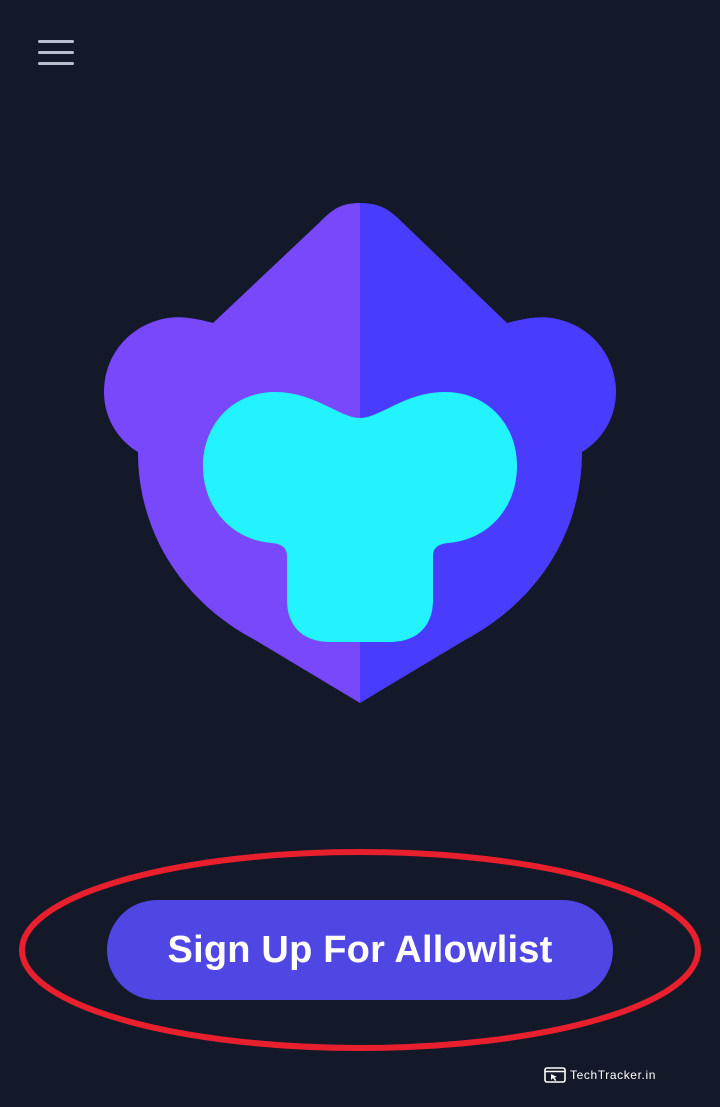 This screenshot has height=1107, width=720. What do you see at coordinates (555, 1075) in the screenshot?
I see `browser-window-icon` at bounding box center [555, 1075].